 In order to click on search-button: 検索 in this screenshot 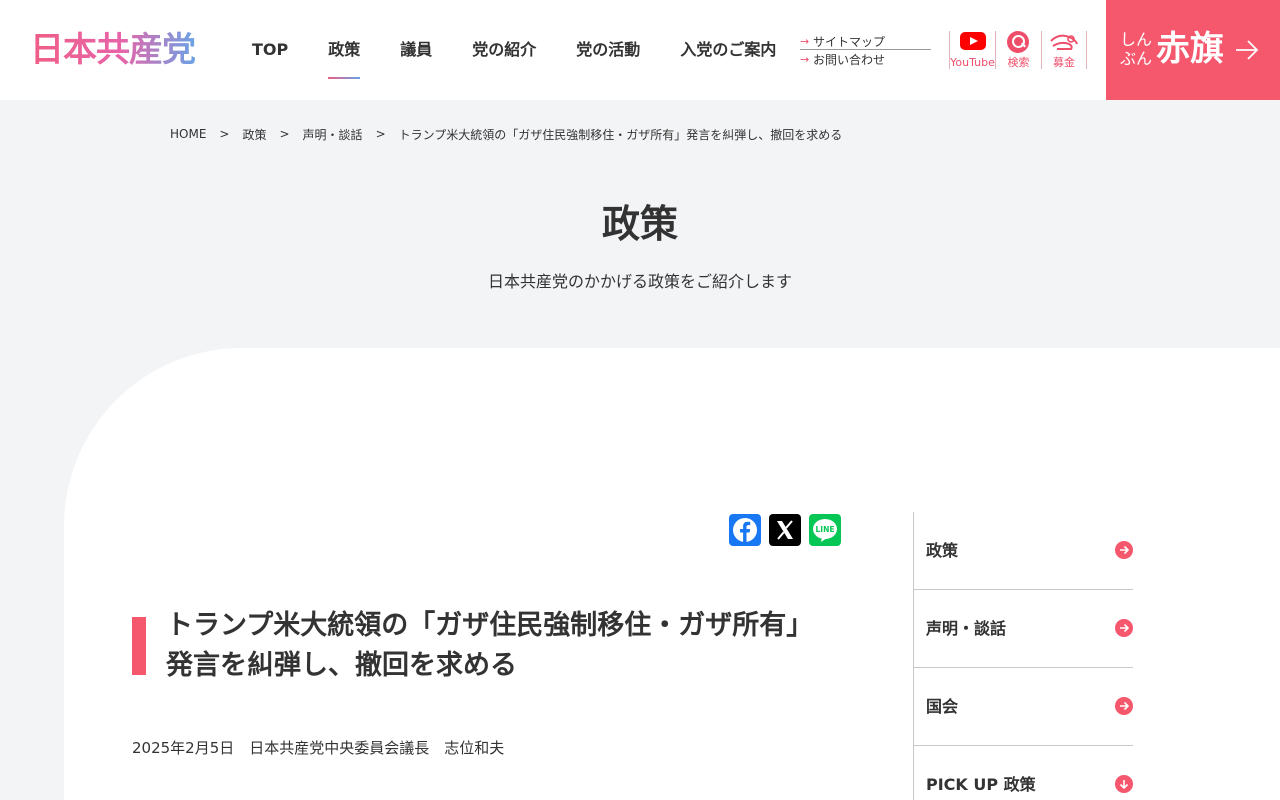, I will do `click(1018, 50)`.